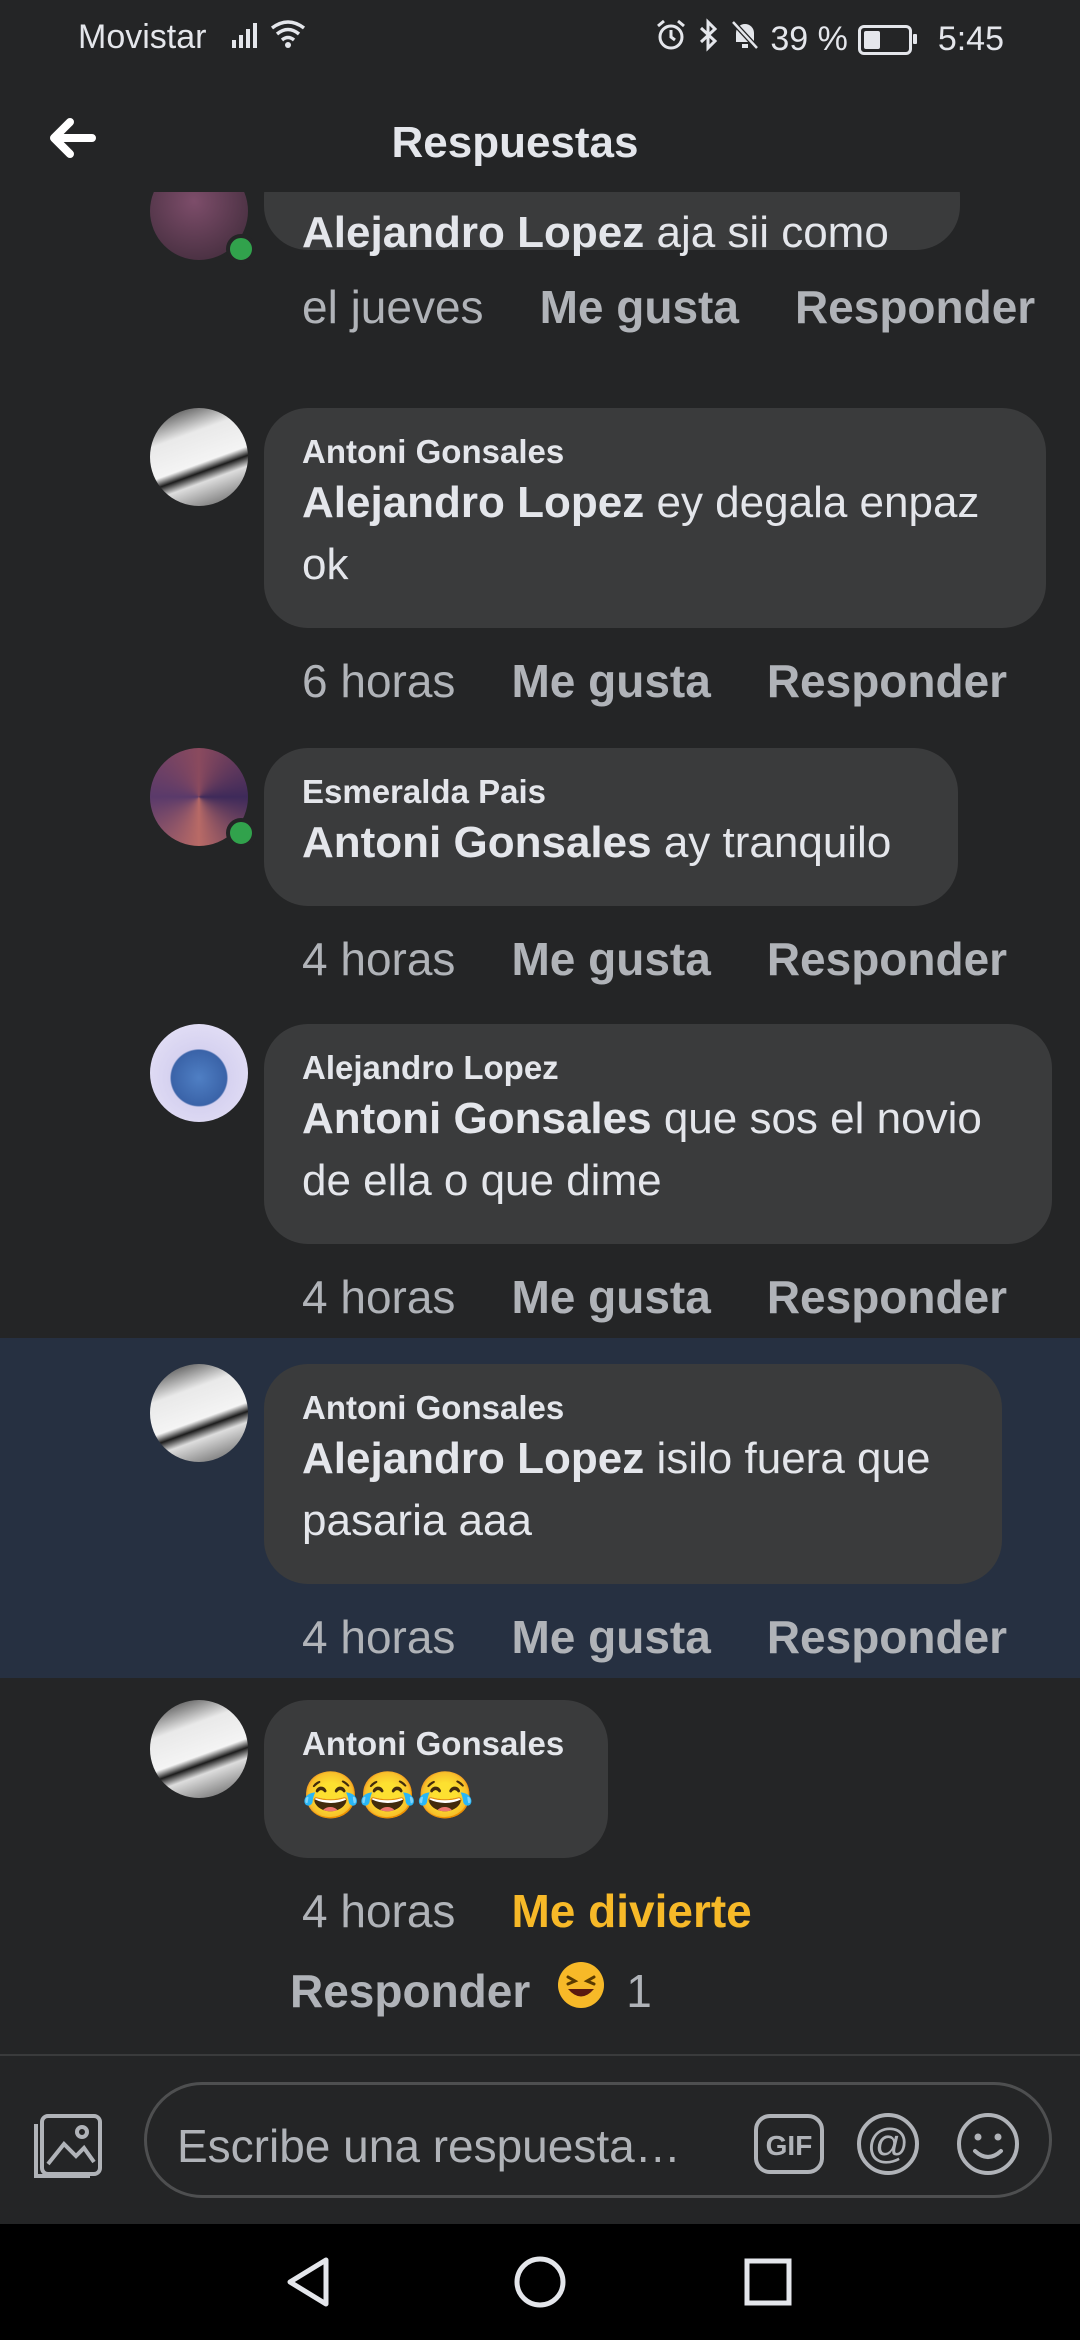 The height and width of the screenshot is (2340, 1080). I want to click on status-right: 39 % 5:45, so click(829, 39).